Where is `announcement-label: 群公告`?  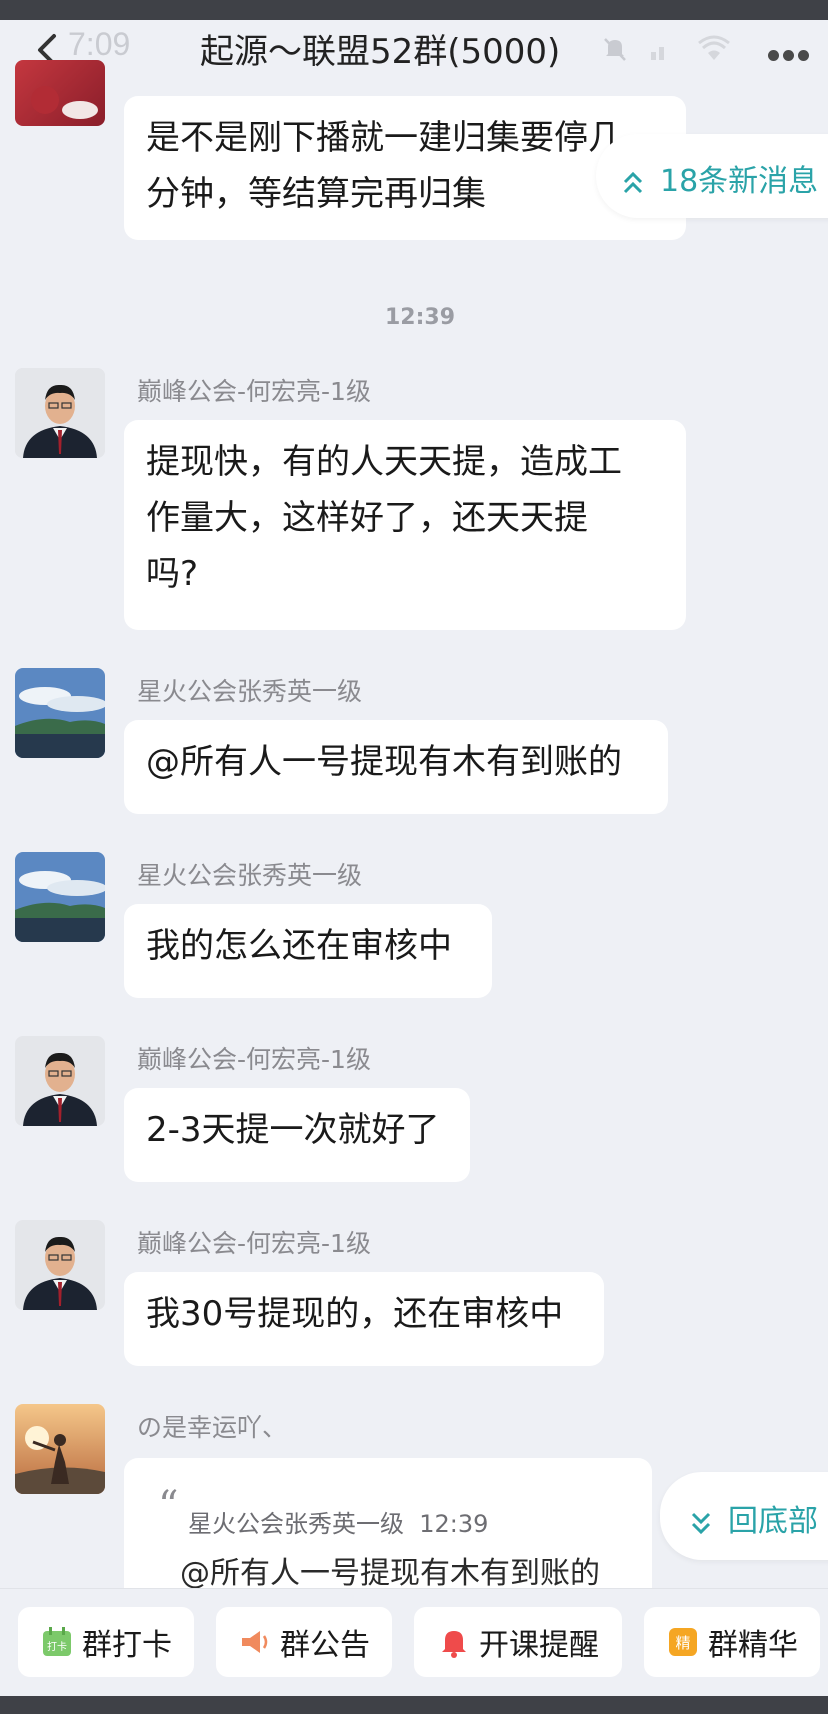
announcement-label: 群公告 is located at coordinates (325, 1645).